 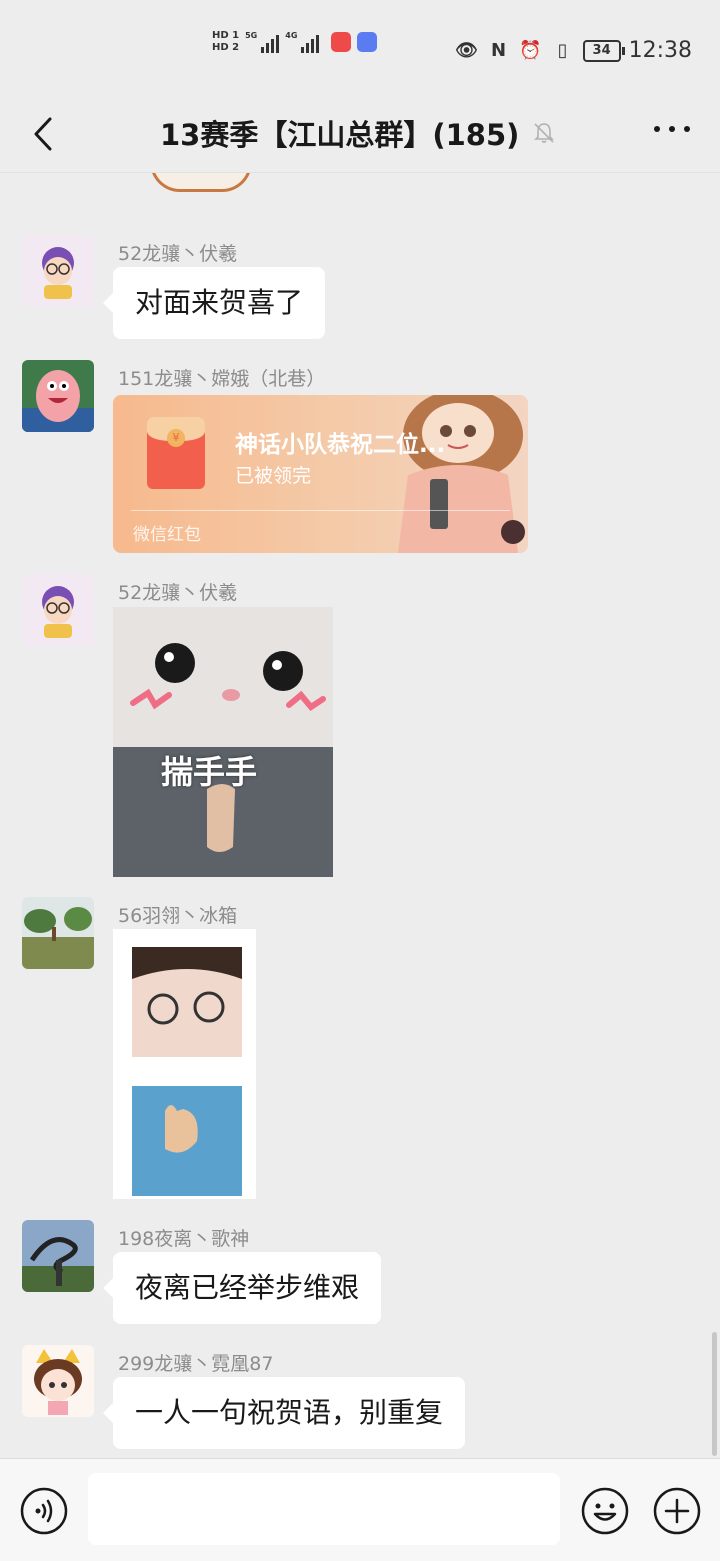 What do you see at coordinates (251, 35) in the screenshot?
I see `net1-label: 5G` at bounding box center [251, 35].